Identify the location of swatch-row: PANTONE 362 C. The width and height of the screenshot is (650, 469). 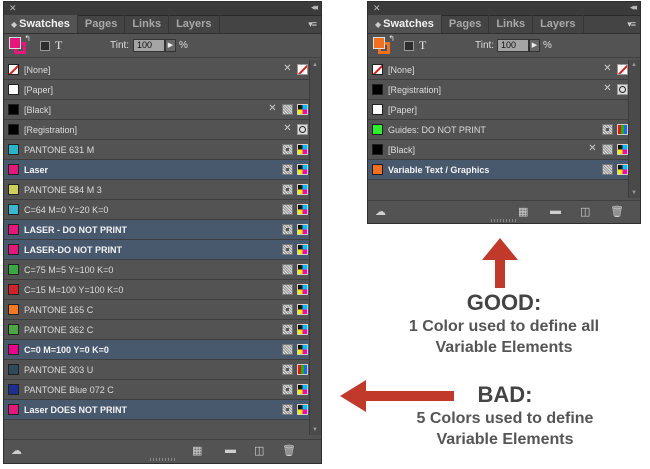
(156, 330).